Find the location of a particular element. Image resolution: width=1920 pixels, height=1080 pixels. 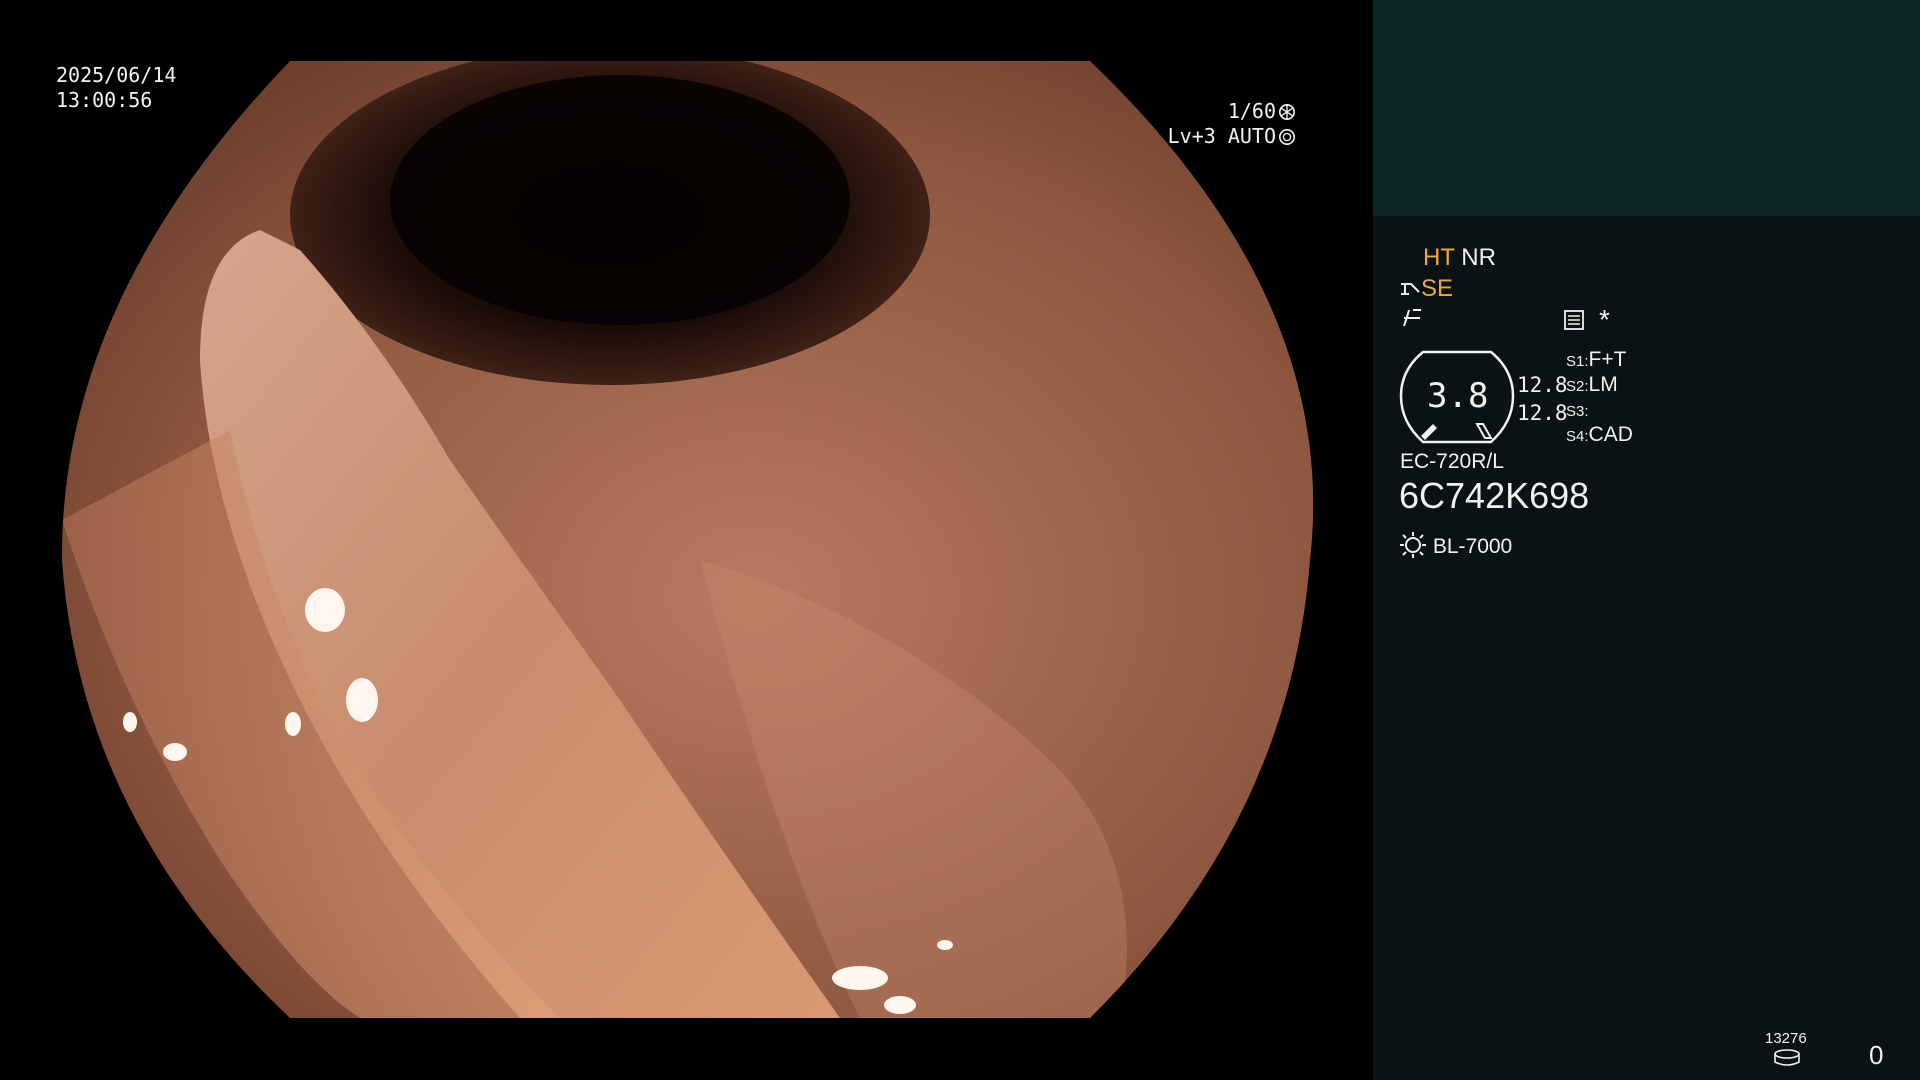

switch-row: S4:CAD is located at coordinates (1599, 434).